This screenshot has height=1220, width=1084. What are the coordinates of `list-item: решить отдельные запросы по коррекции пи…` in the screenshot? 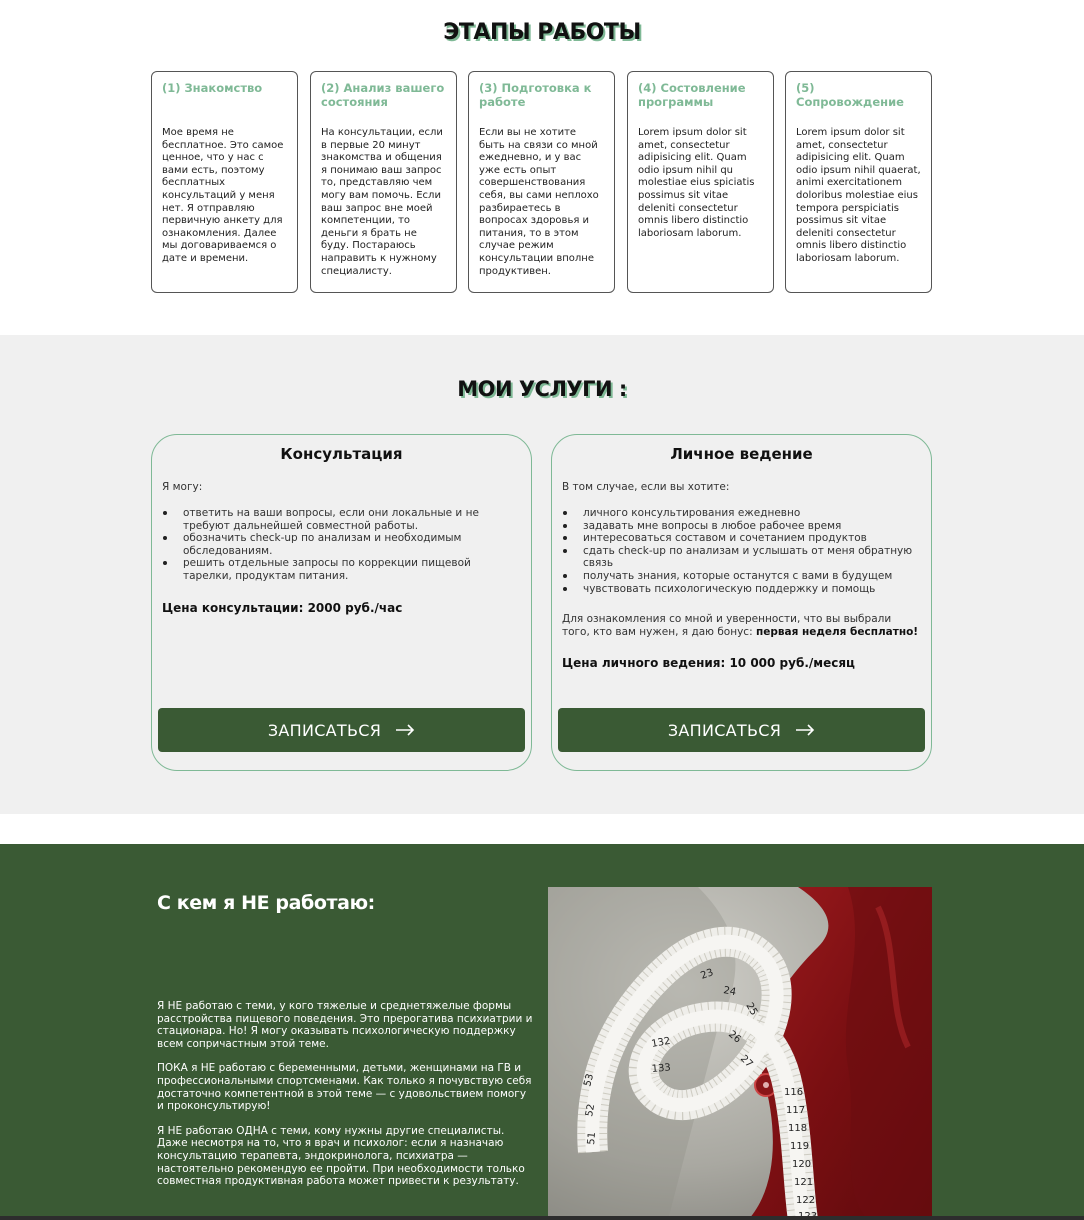 It's located at (342, 569).